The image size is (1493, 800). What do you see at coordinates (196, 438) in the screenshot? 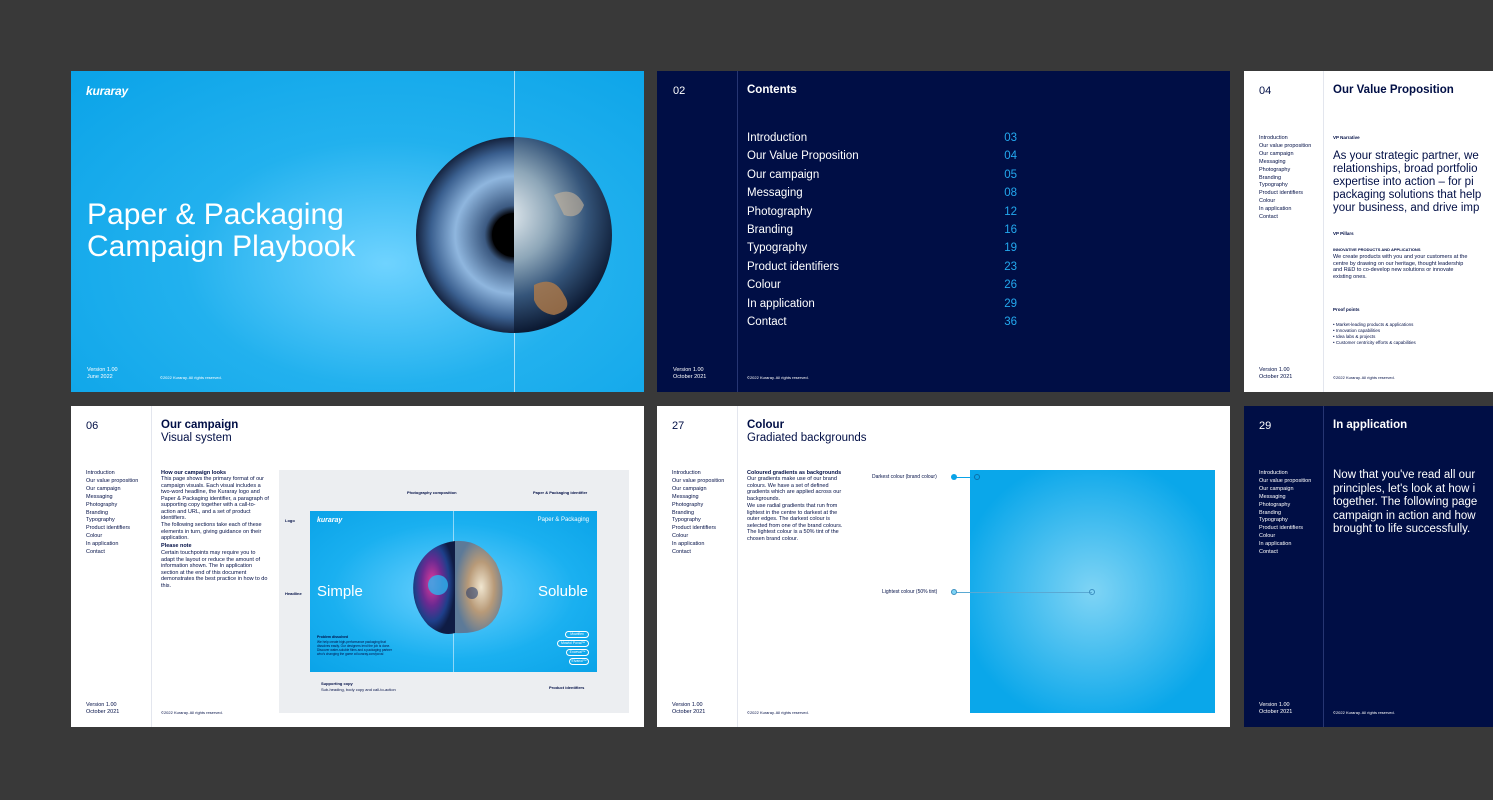
I see `page-subtitle: Visual system` at bounding box center [196, 438].